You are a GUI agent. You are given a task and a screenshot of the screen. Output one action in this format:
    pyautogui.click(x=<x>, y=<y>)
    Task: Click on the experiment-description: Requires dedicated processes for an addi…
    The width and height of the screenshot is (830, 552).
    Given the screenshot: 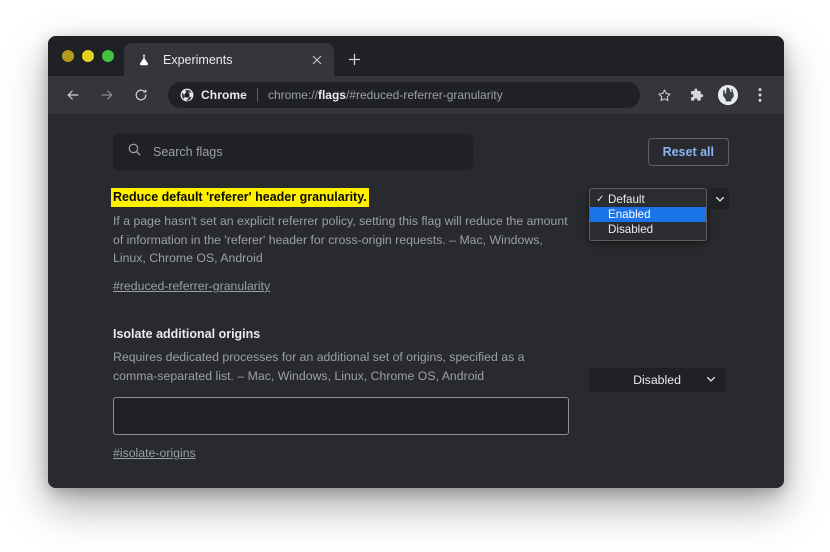 What is the action you would take?
    pyautogui.click(x=319, y=366)
    